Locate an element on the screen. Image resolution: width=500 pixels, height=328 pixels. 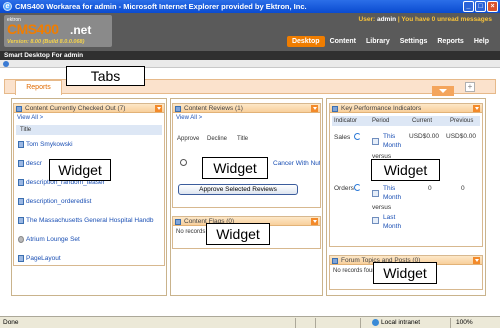
sales-previous-value: USD$0.00 is located at coordinates (461, 136).